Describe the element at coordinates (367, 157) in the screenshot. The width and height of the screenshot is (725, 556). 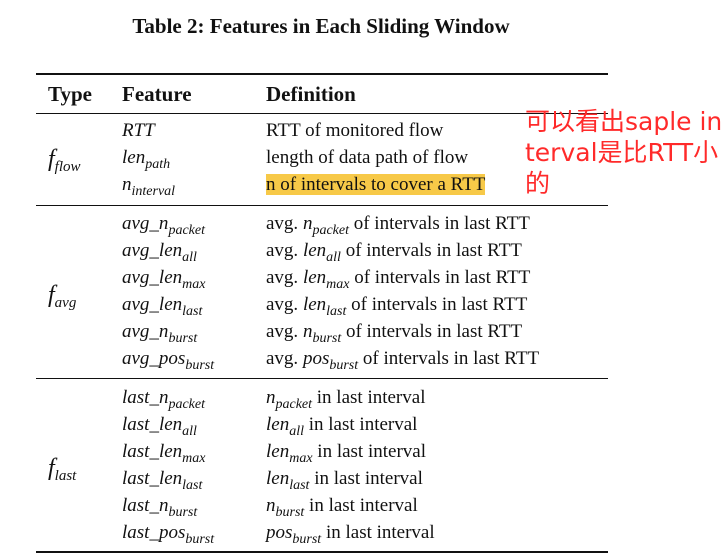
I see `definition-cell: length of data path of flow` at that location.